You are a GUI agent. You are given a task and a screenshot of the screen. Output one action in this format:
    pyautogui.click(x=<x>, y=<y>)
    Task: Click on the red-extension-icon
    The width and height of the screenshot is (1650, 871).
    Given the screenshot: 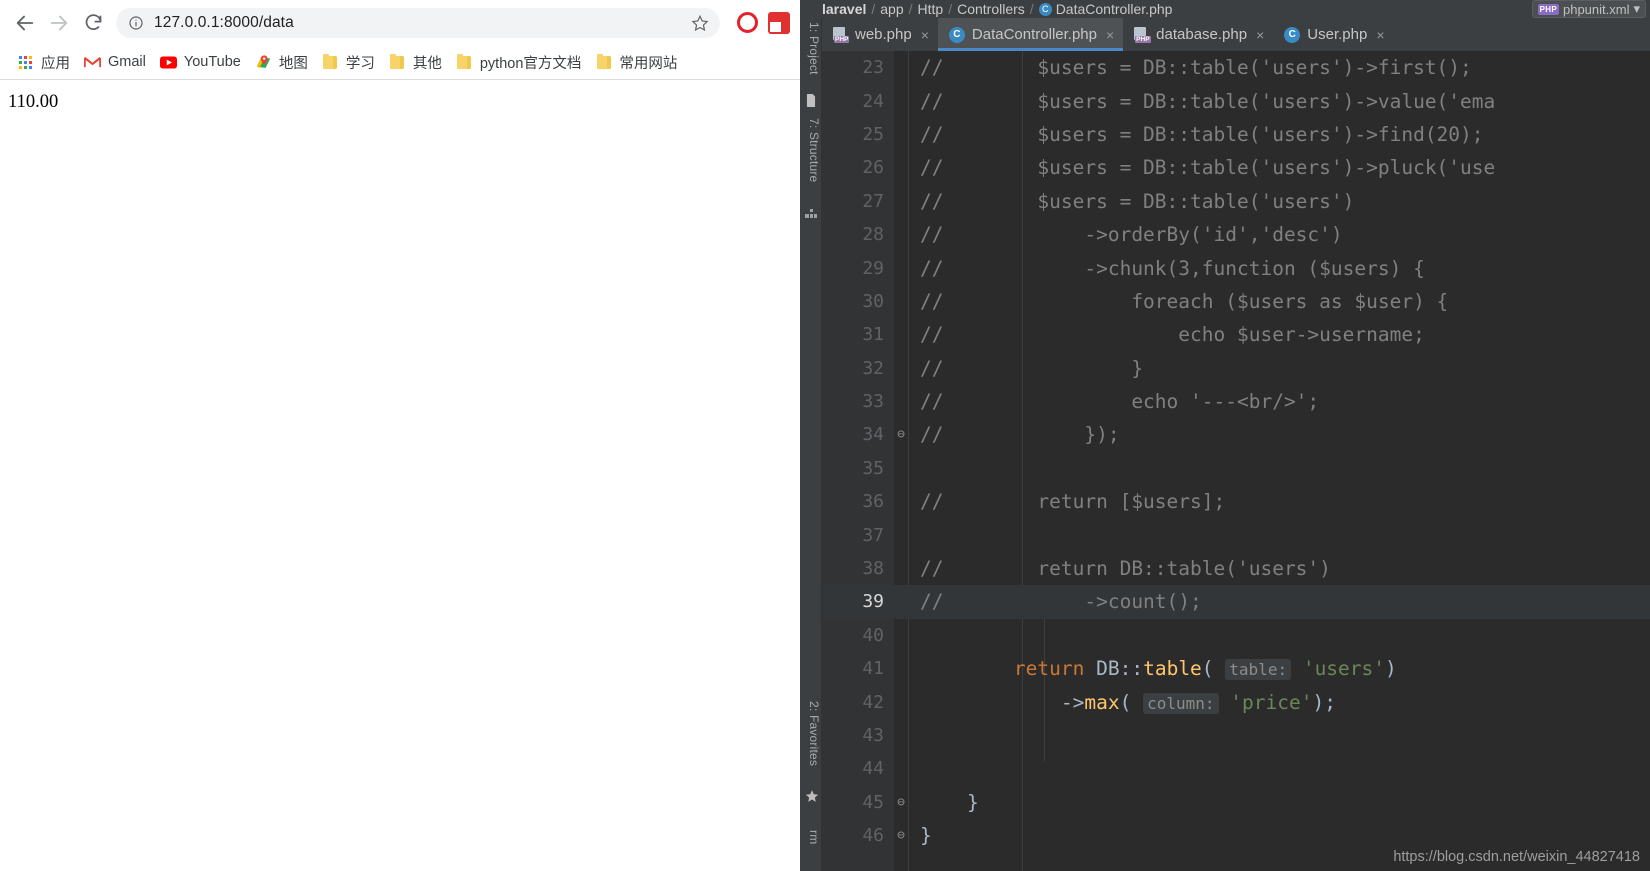 What is the action you would take?
    pyautogui.click(x=779, y=22)
    